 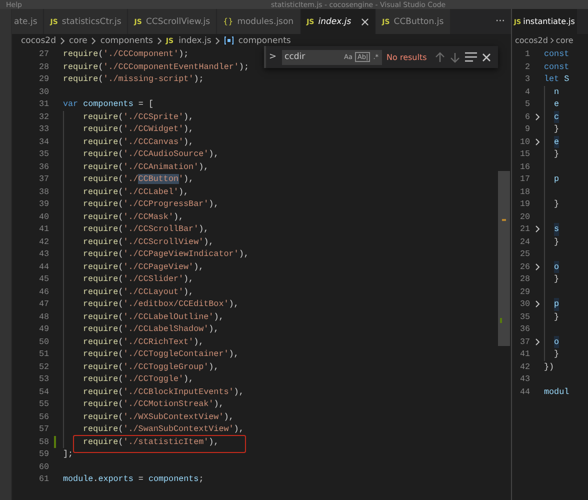 What do you see at coordinates (43, 116) in the screenshot?
I see `line-number: 32` at bounding box center [43, 116].